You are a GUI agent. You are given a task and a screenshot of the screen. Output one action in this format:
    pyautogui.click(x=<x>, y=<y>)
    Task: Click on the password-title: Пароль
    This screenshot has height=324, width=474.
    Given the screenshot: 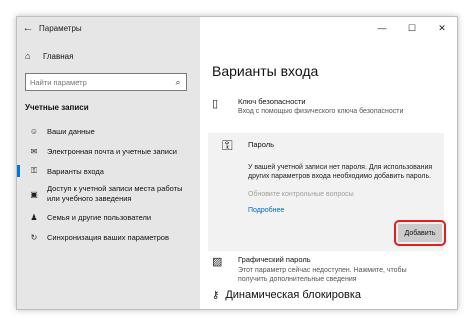 What is the action you would take?
    pyautogui.click(x=261, y=144)
    